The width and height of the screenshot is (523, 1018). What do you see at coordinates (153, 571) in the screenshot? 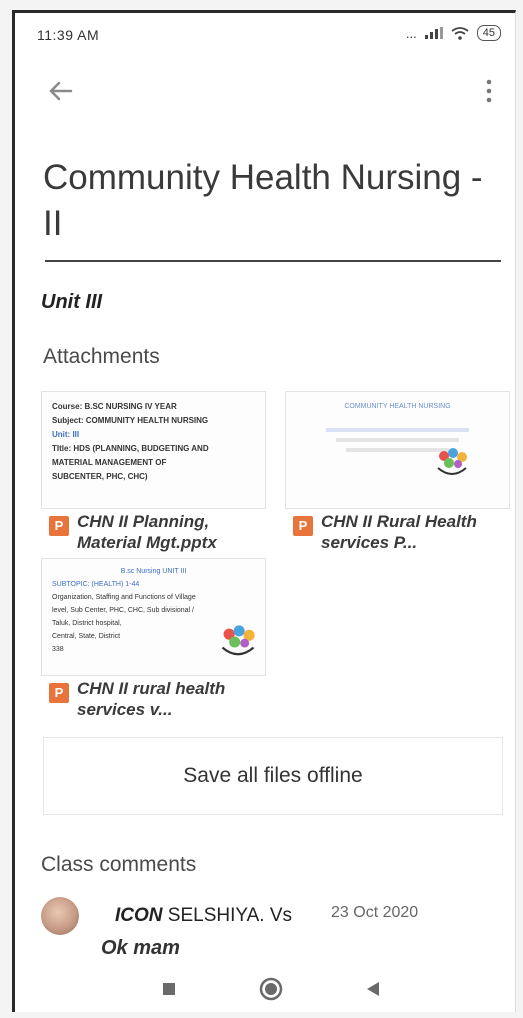
I see `thumb-line: B.sc Nursing UNIT III` at bounding box center [153, 571].